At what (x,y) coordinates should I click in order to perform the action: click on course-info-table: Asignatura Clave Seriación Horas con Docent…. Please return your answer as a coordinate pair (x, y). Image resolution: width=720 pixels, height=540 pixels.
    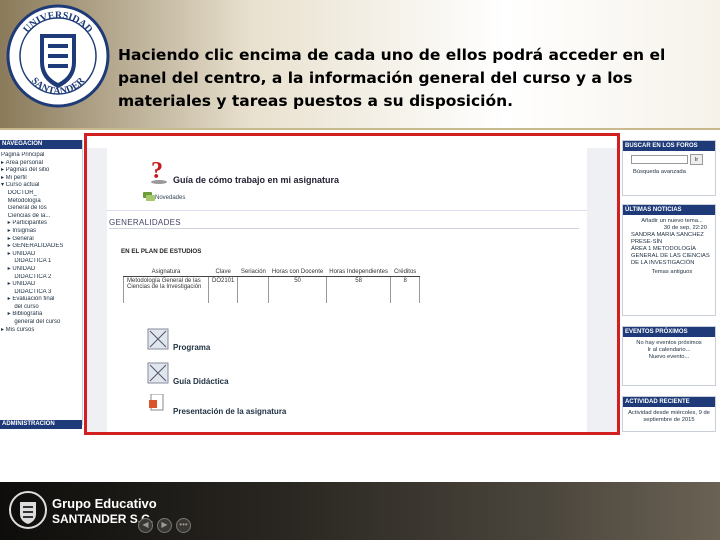
    Looking at the image, I should click on (271, 285).